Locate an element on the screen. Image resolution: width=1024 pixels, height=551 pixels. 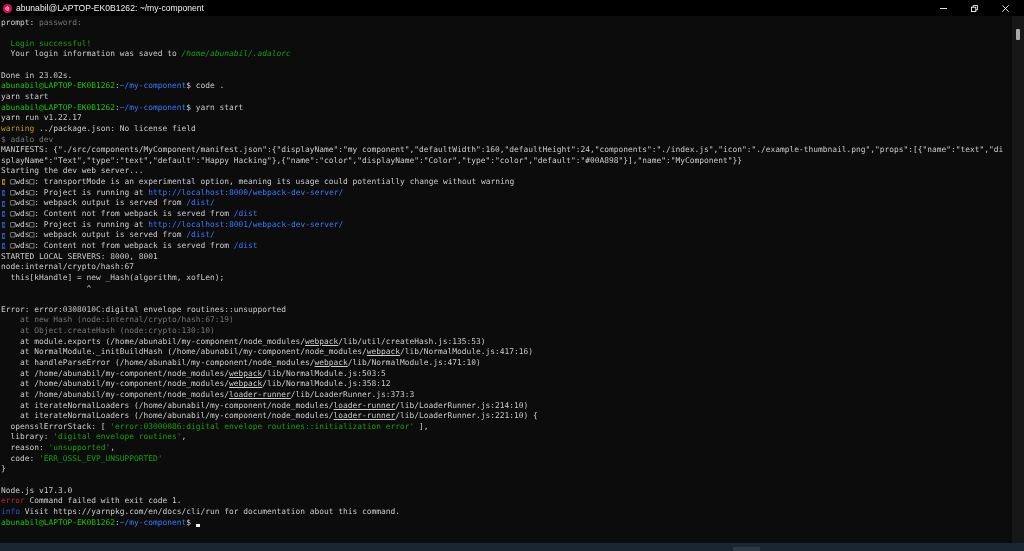
cursor-icon is located at coordinates (198, 525).